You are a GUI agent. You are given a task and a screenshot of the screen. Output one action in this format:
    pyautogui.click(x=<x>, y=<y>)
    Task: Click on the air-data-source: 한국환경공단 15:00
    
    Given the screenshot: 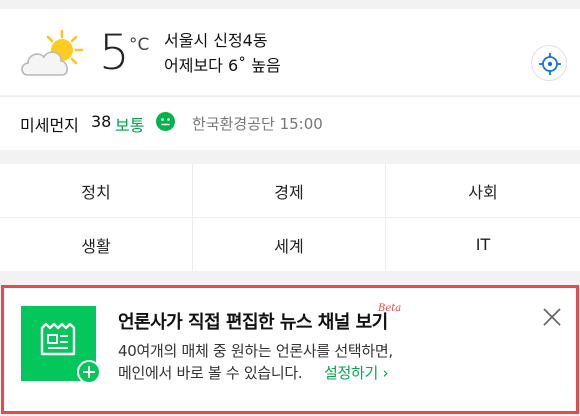 What is the action you would take?
    pyautogui.click(x=257, y=124)
    